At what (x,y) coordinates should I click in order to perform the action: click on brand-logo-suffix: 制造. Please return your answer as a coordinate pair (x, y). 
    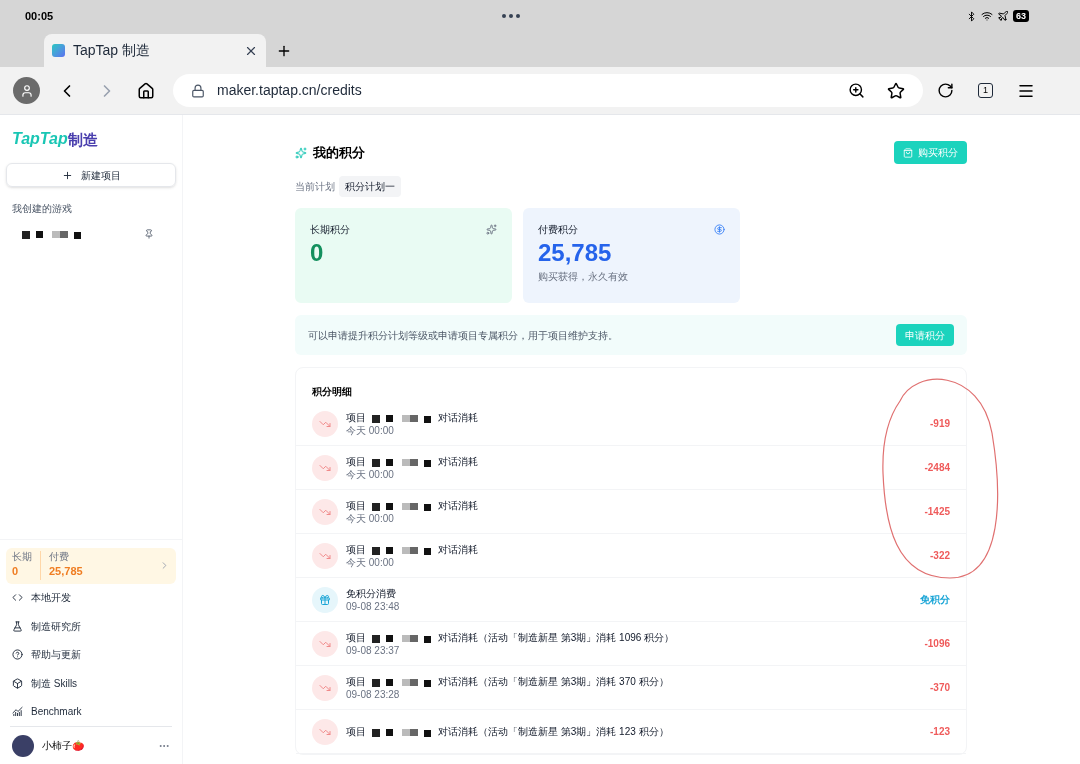
    Looking at the image, I should click on (82, 139).